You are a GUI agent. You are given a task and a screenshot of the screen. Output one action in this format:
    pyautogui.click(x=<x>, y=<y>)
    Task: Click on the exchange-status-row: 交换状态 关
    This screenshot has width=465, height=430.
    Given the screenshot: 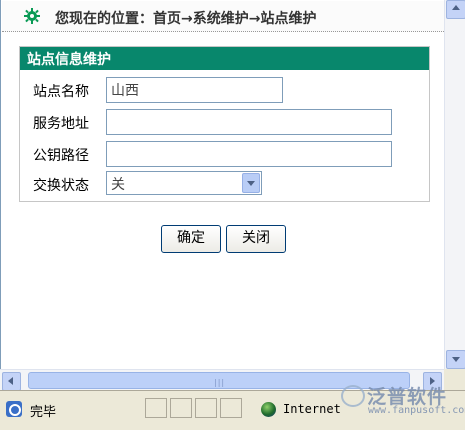 What is the action you would take?
    pyautogui.click(x=224, y=184)
    